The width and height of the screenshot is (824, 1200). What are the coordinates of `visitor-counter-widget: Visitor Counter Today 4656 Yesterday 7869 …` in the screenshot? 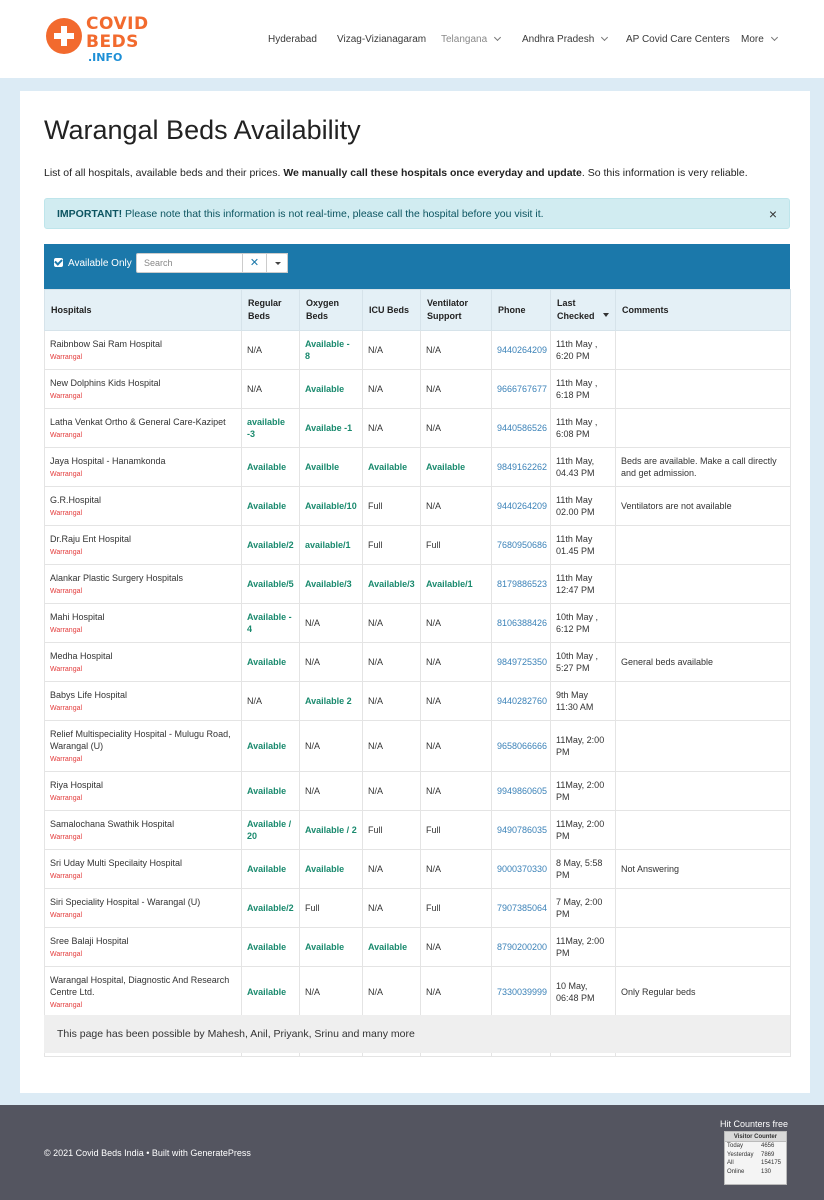 It's located at (755, 1158).